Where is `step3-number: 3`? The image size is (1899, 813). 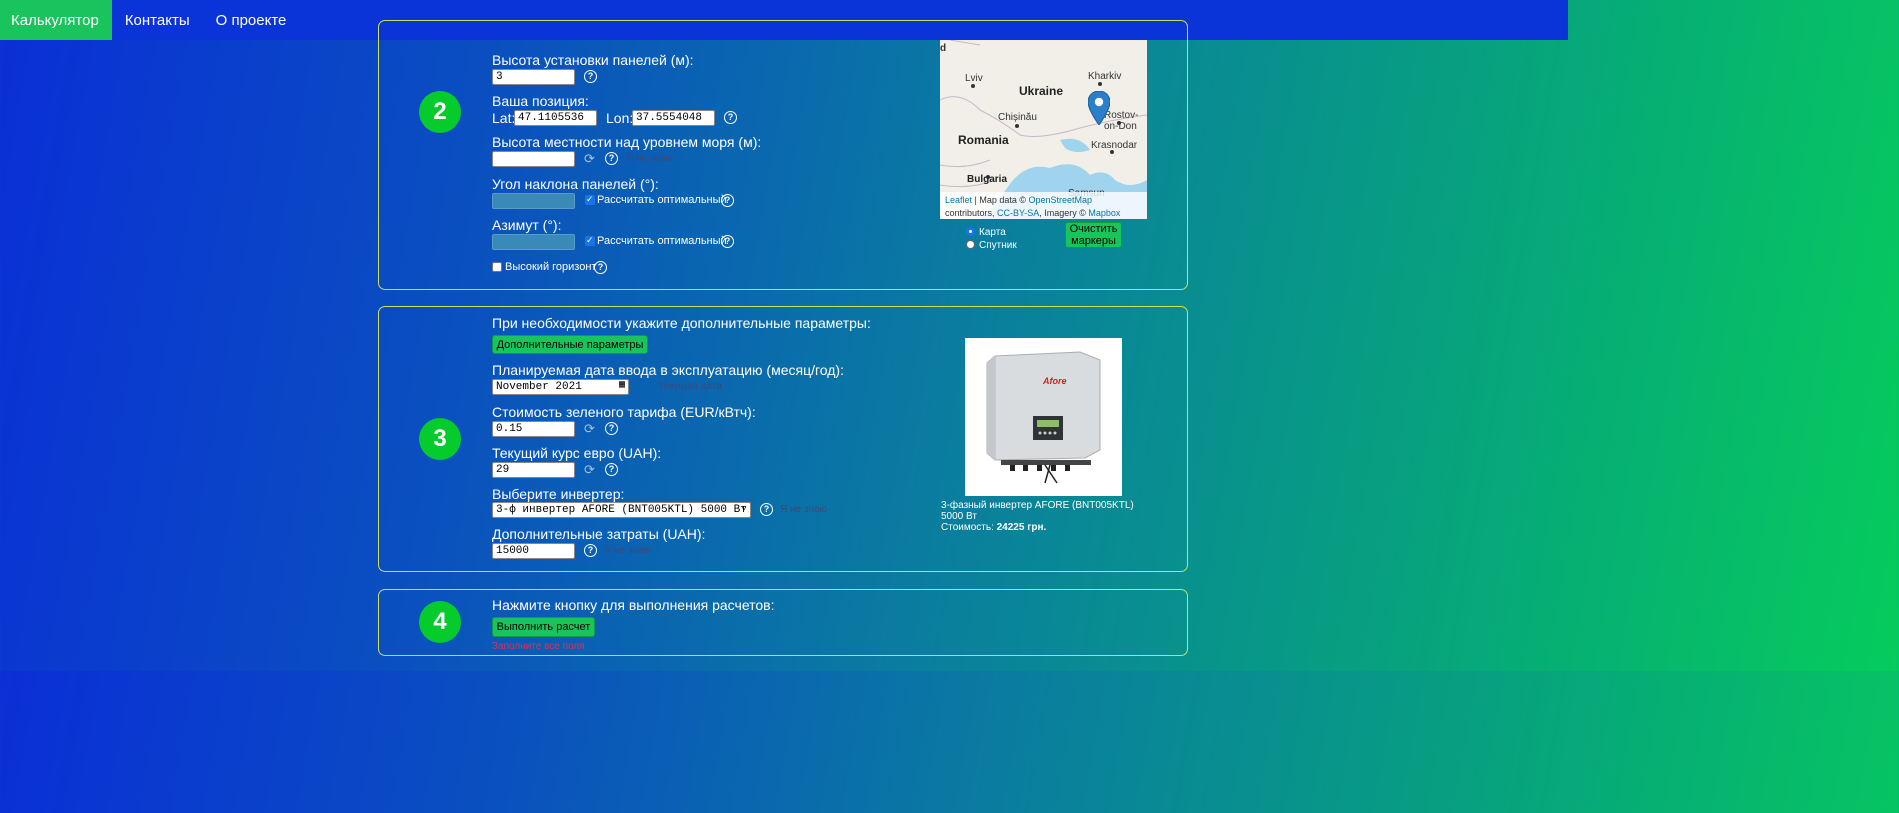 step3-number: 3 is located at coordinates (440, 439).